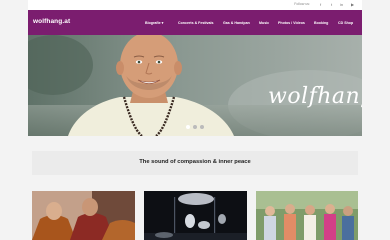 This screenshot has width=390, height=240. I want to click on nav-item-music: Music, so click(264, 23).